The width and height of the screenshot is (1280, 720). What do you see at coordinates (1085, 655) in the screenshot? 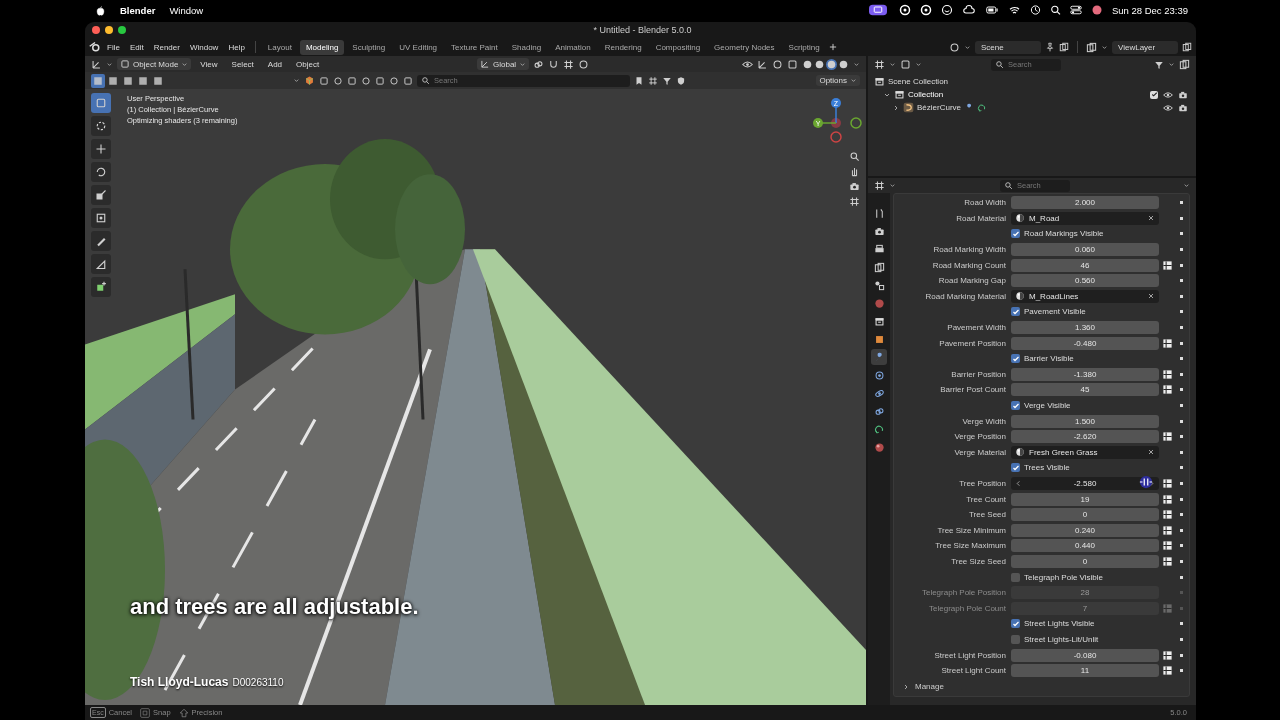
I see `number-field: -0.080` at bounding box center [1085, 655].